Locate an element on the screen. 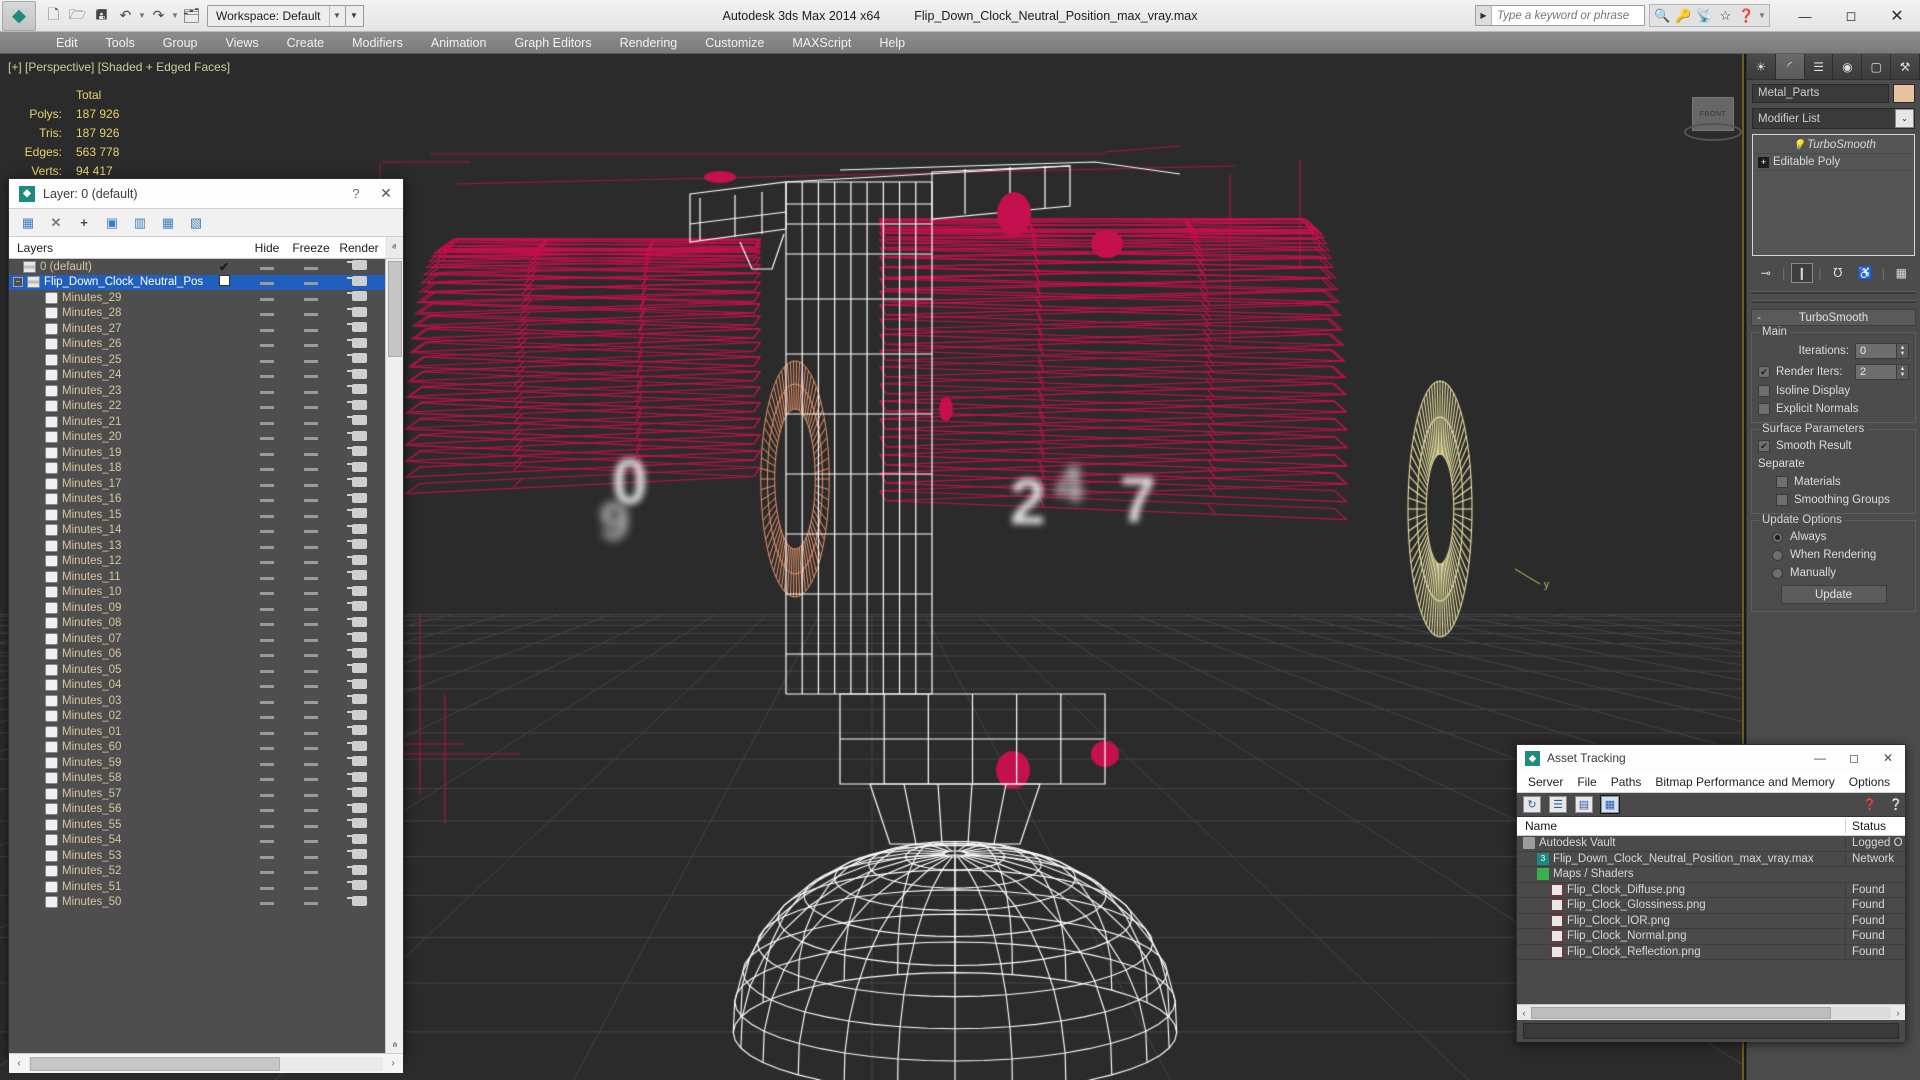 This screenshot has width=1920, height=1080. layer-row: Minutes_18 is located at coordinates (197, 469).